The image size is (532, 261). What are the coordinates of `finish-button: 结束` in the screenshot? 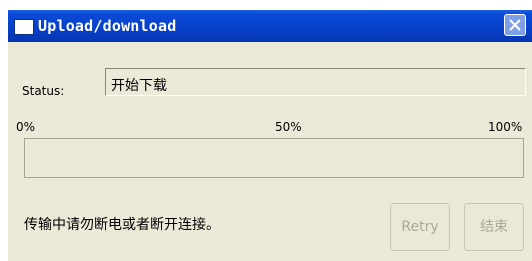 It's located at (494, 227).